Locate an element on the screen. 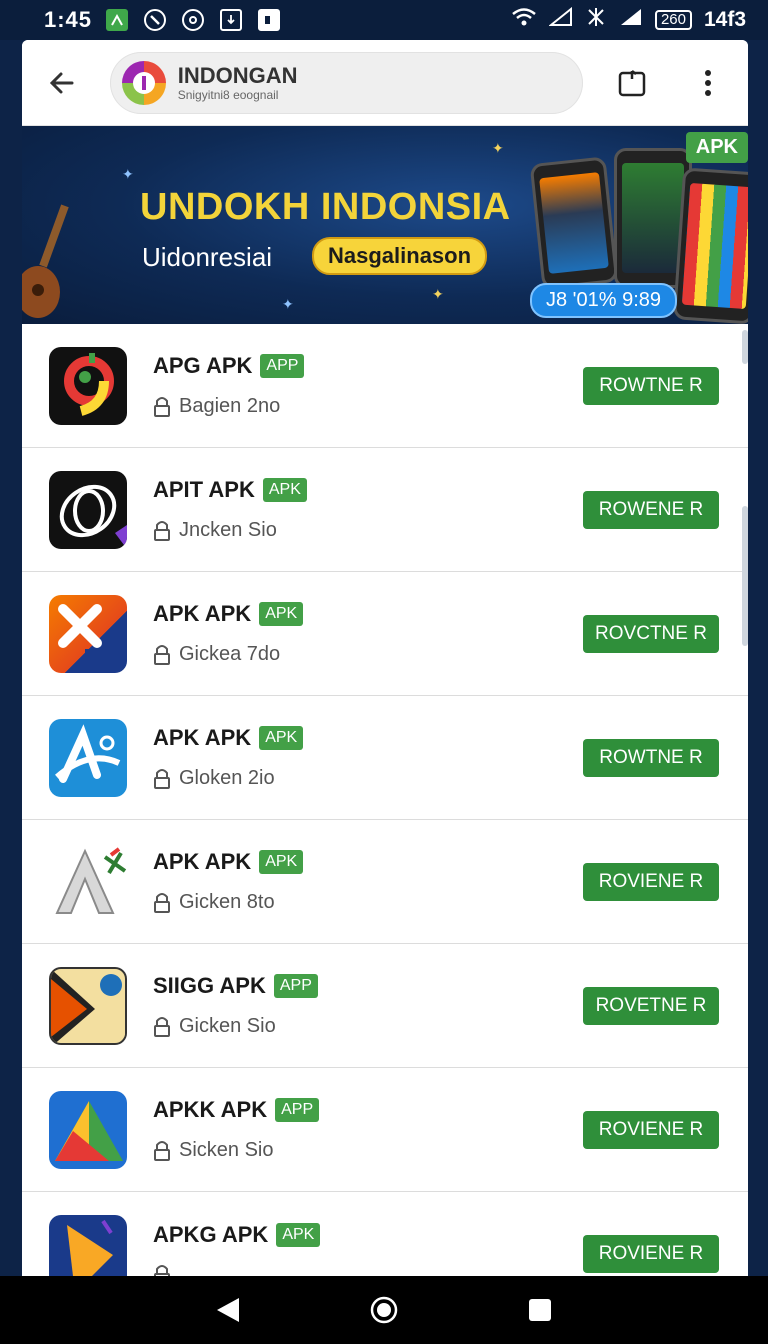  notification-icon is located at coordinates (117, 20).